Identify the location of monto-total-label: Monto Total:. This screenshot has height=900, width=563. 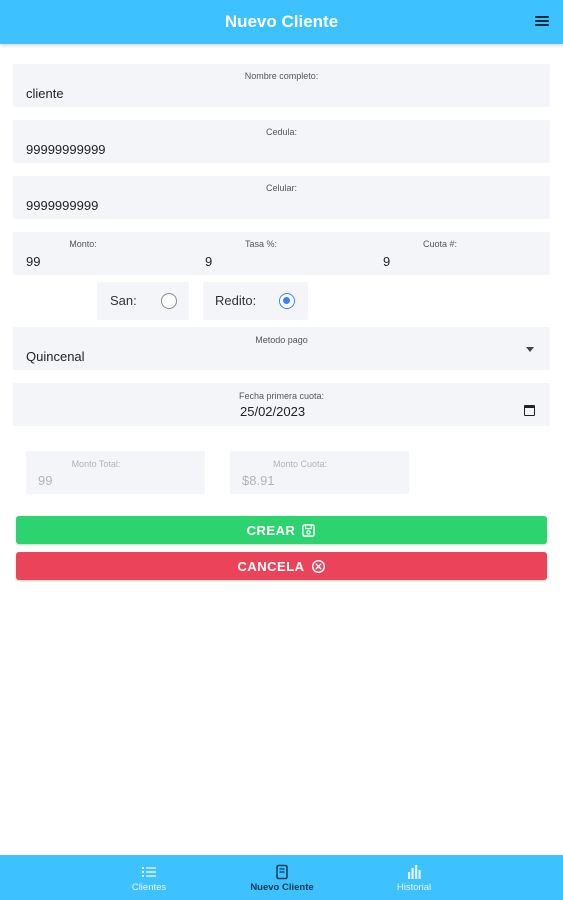
(96, 464).